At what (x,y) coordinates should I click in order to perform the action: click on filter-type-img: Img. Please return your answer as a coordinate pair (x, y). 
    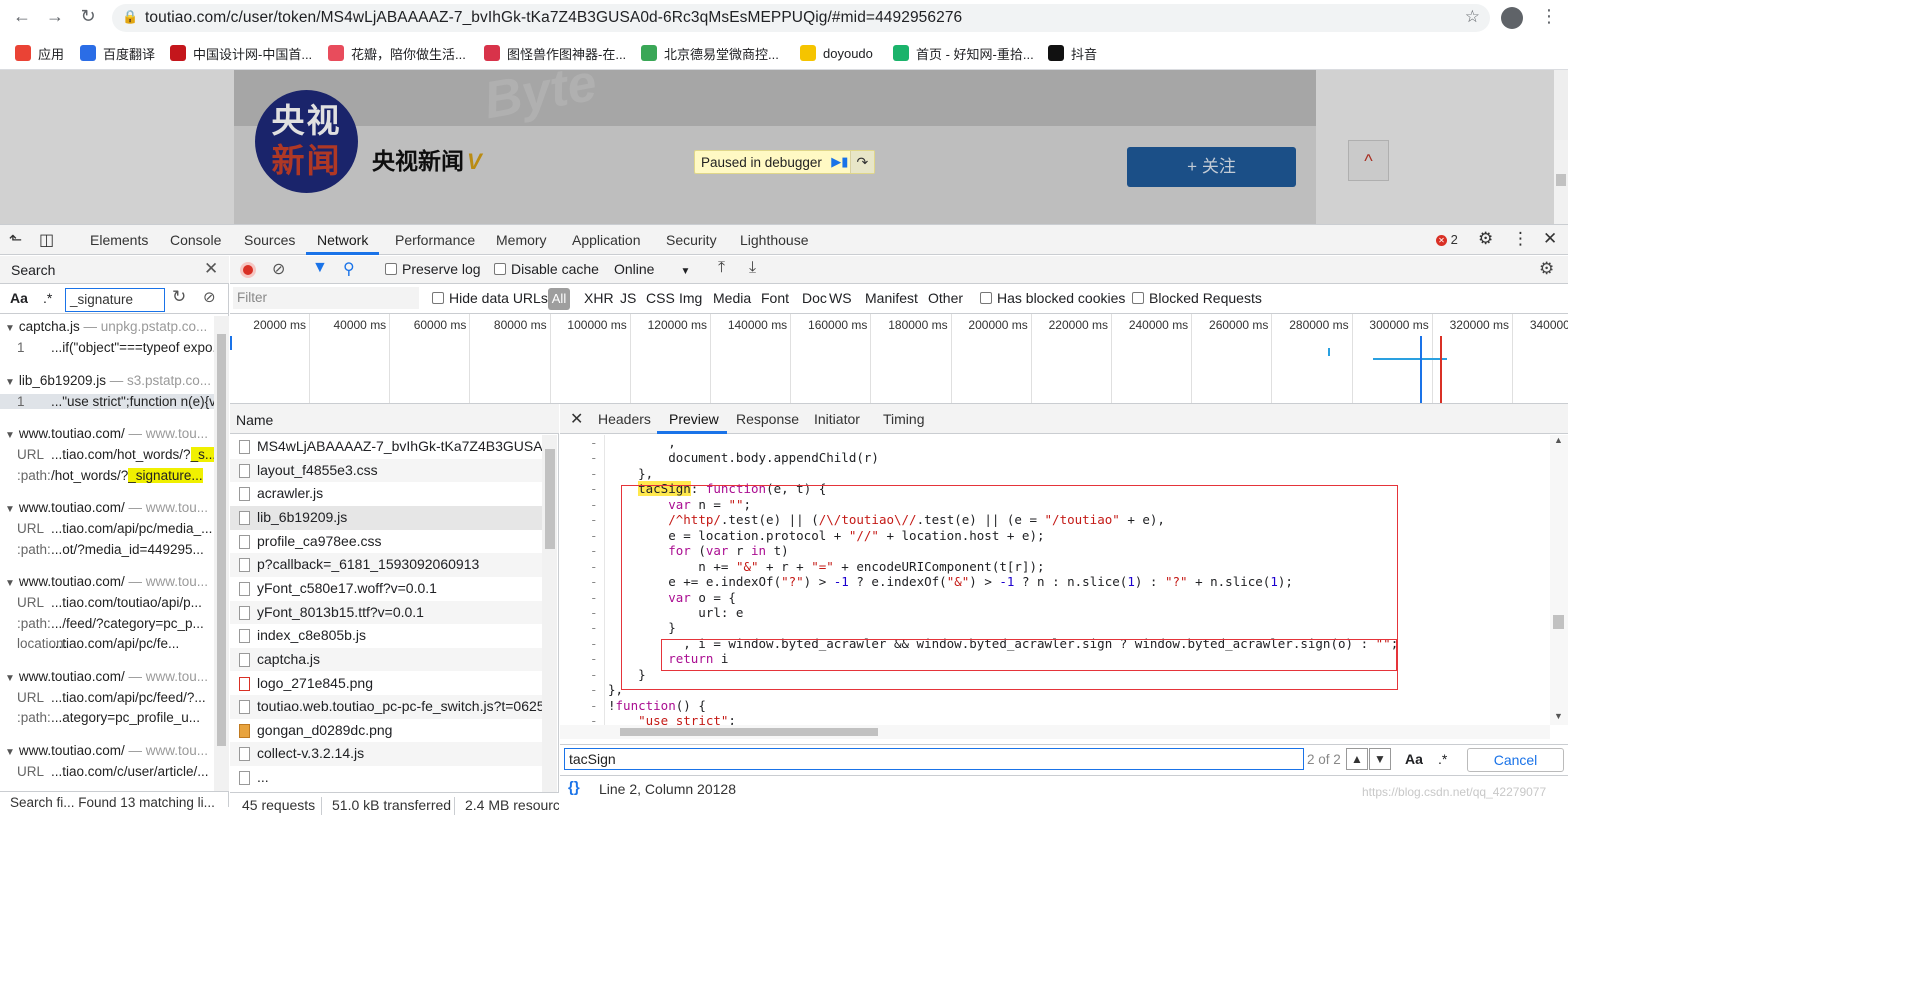
    Looking at the image, I should click on (690, 298).